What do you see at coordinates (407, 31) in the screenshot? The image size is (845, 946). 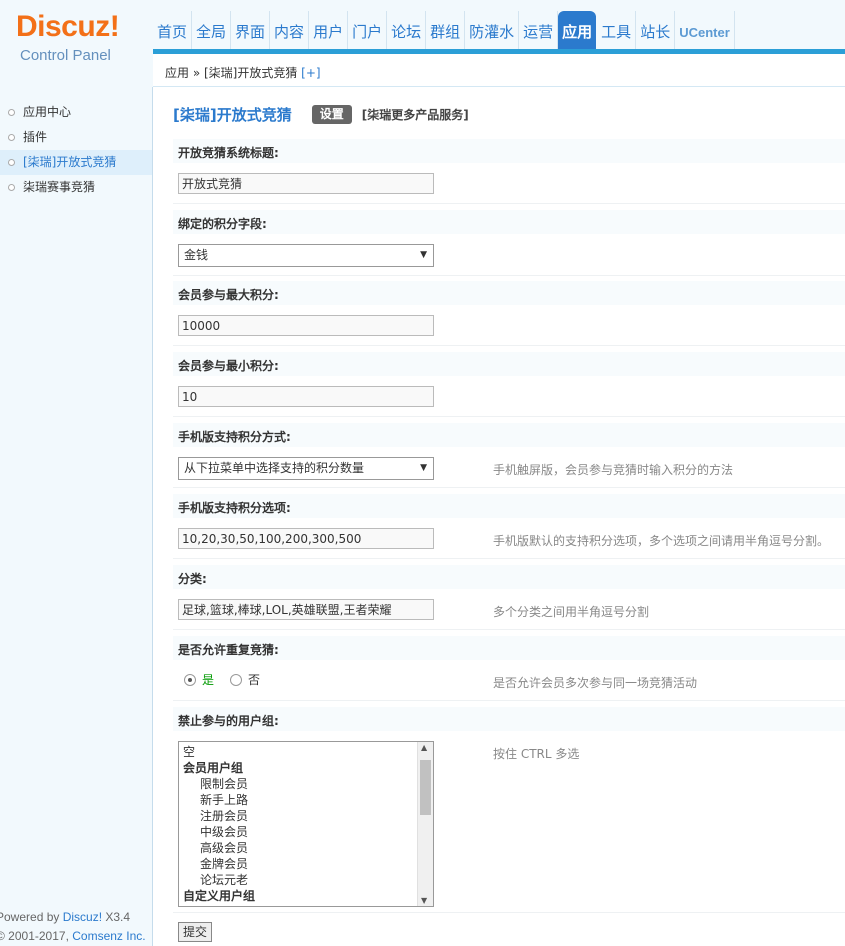 I see `nav-forum: 论坛` at bounding box center [407, 31].